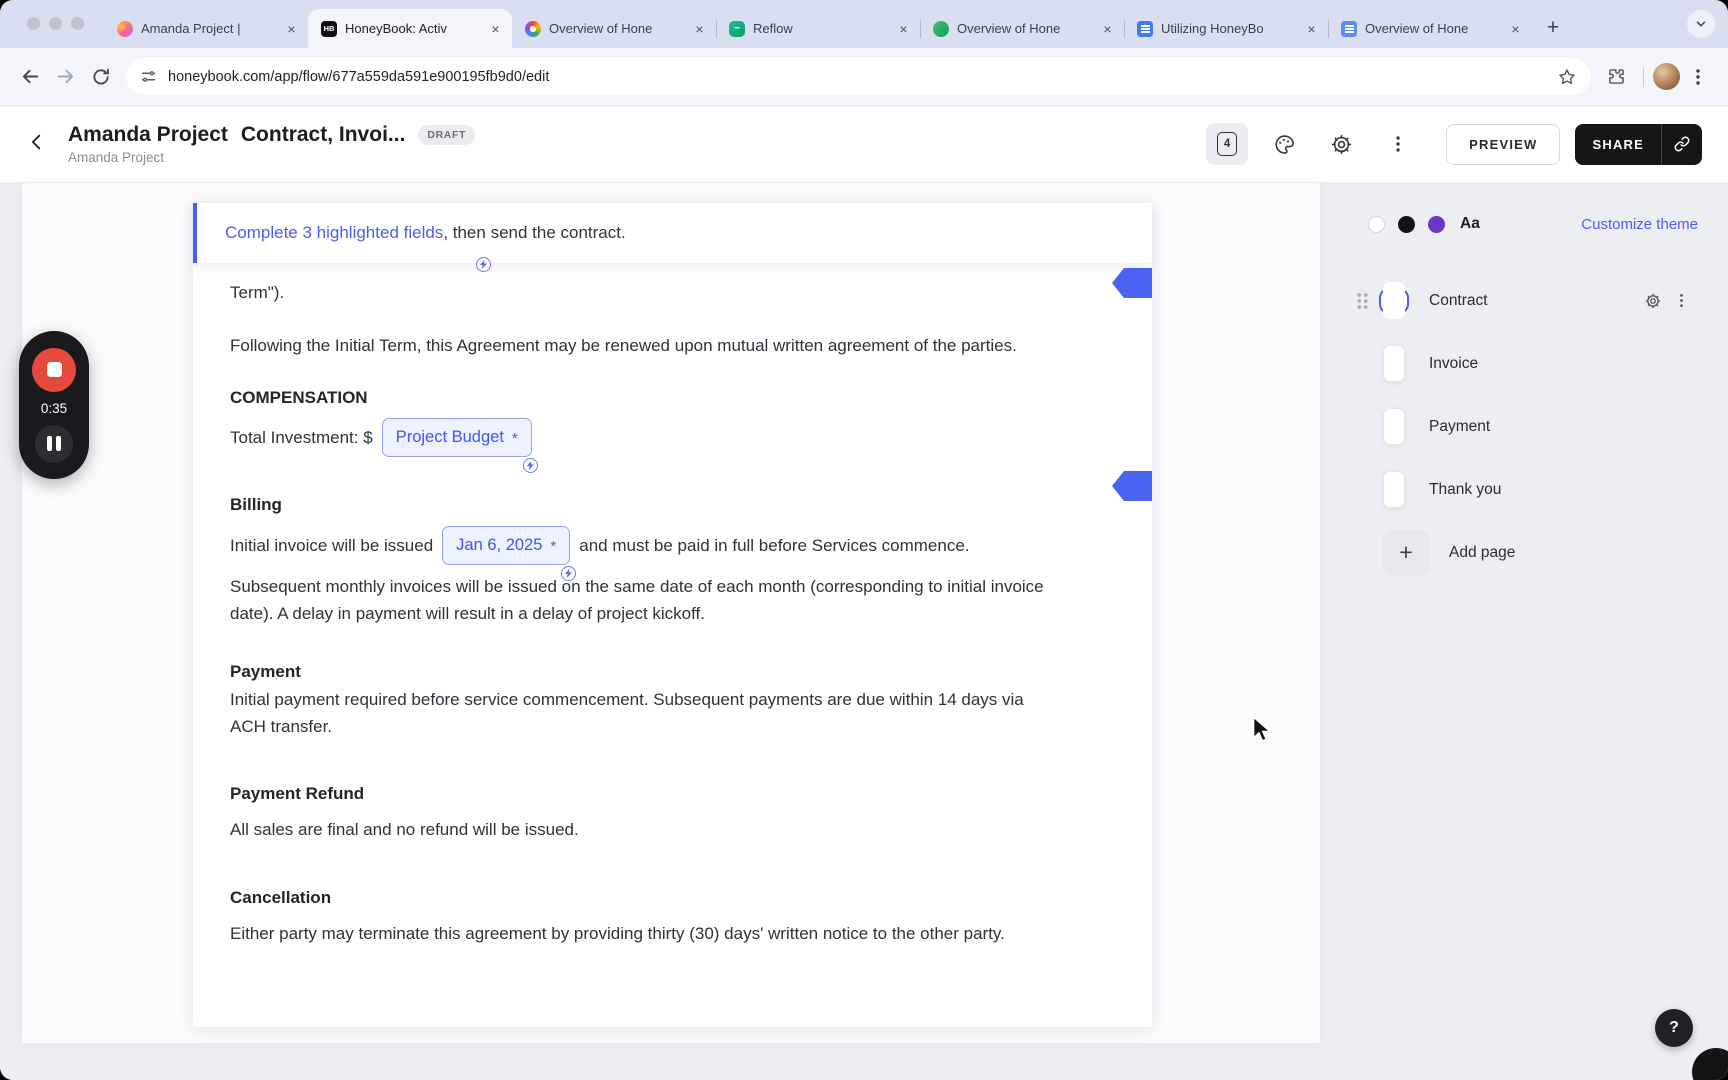 The image size is (1728, 1080). What do you see at coordinates (1528, 363) in the screenshot?
I see `page-row-invoice: Invoice` at bounding box center [1528, 363].